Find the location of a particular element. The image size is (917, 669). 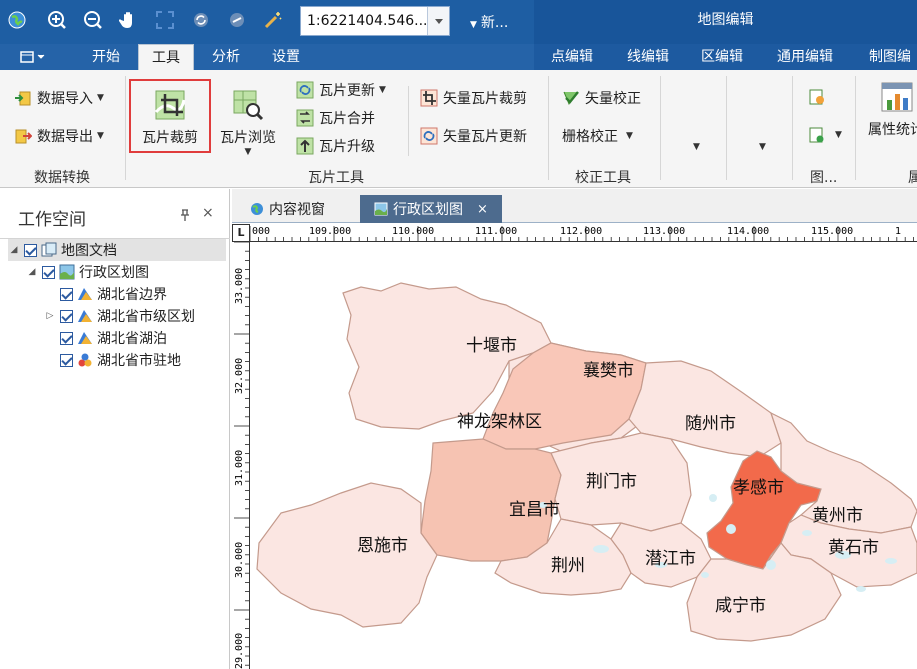

tile-update-button: 瓦片更新 ▼ is located at coordinates (341, 90).